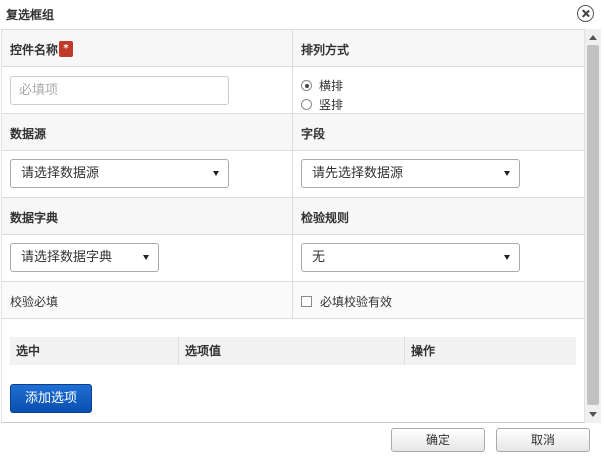 The height and width of the screenshot is (471, 604). I want to click on layout-option-horizontal: 横排, so click(322, 85).